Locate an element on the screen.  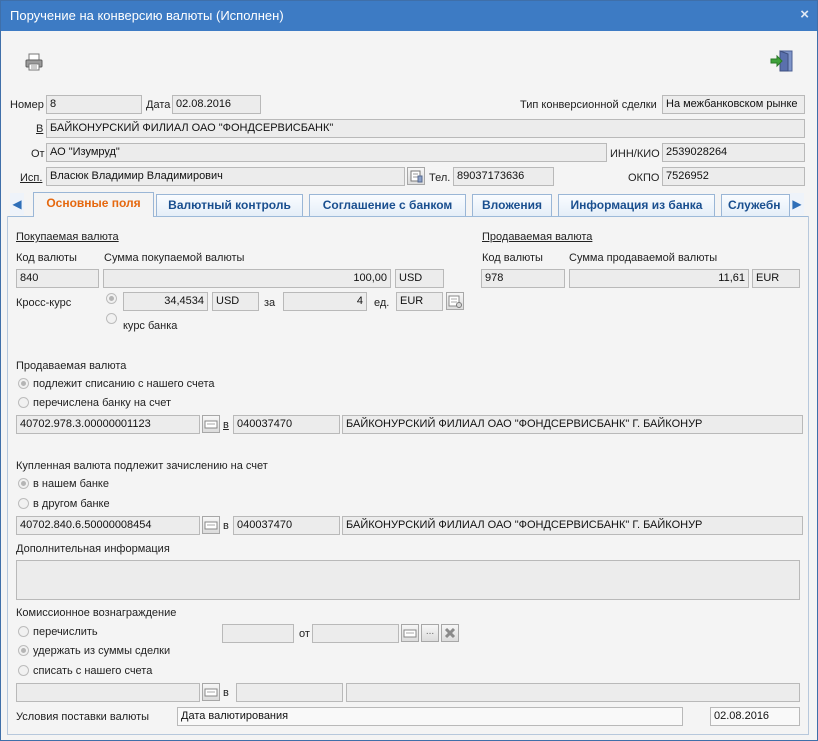
sell-sum-label: Сумма продаваемой валюты is located at coordinates (643, 258).